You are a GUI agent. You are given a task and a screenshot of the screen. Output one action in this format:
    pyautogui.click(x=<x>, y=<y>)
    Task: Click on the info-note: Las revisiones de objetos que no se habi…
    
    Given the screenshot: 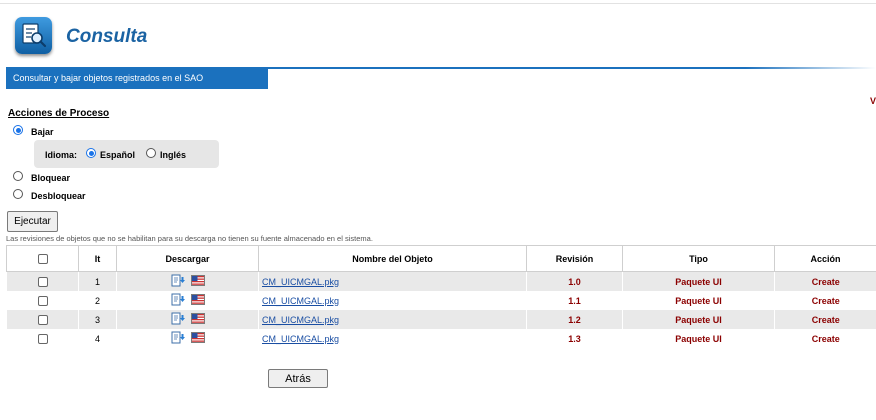 What is the action you would take?
    pyautogui.click(x=189, y=238)
    